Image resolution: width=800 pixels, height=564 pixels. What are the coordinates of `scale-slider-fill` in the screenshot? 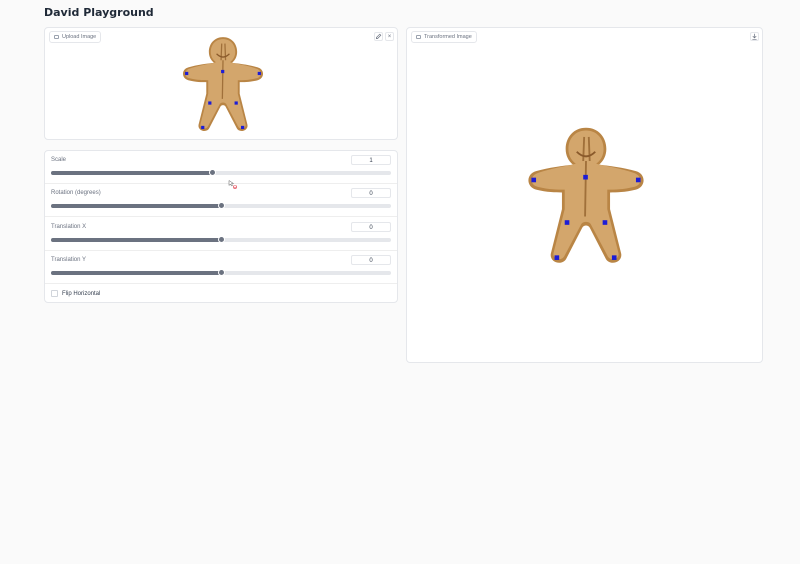 It's located at (132, 173).